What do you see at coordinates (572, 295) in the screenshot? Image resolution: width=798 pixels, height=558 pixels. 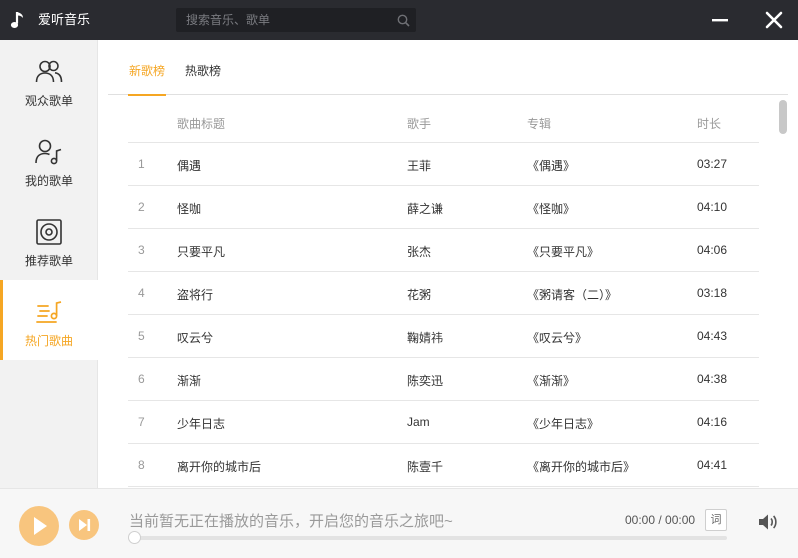 I see `song-album: 《粥请客（二）》` at bounding box center [572, 295].